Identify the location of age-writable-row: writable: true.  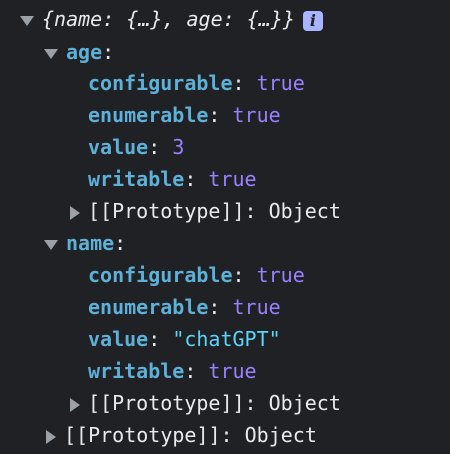
(172, 179).